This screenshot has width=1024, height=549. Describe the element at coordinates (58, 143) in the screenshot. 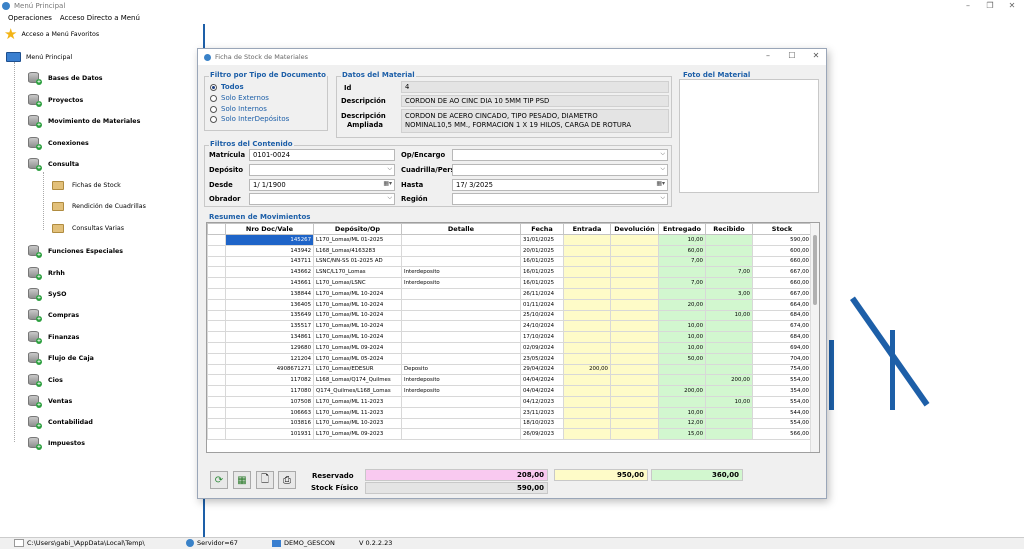

I see `tree-item-conexiones: + Conexiones` at that location.